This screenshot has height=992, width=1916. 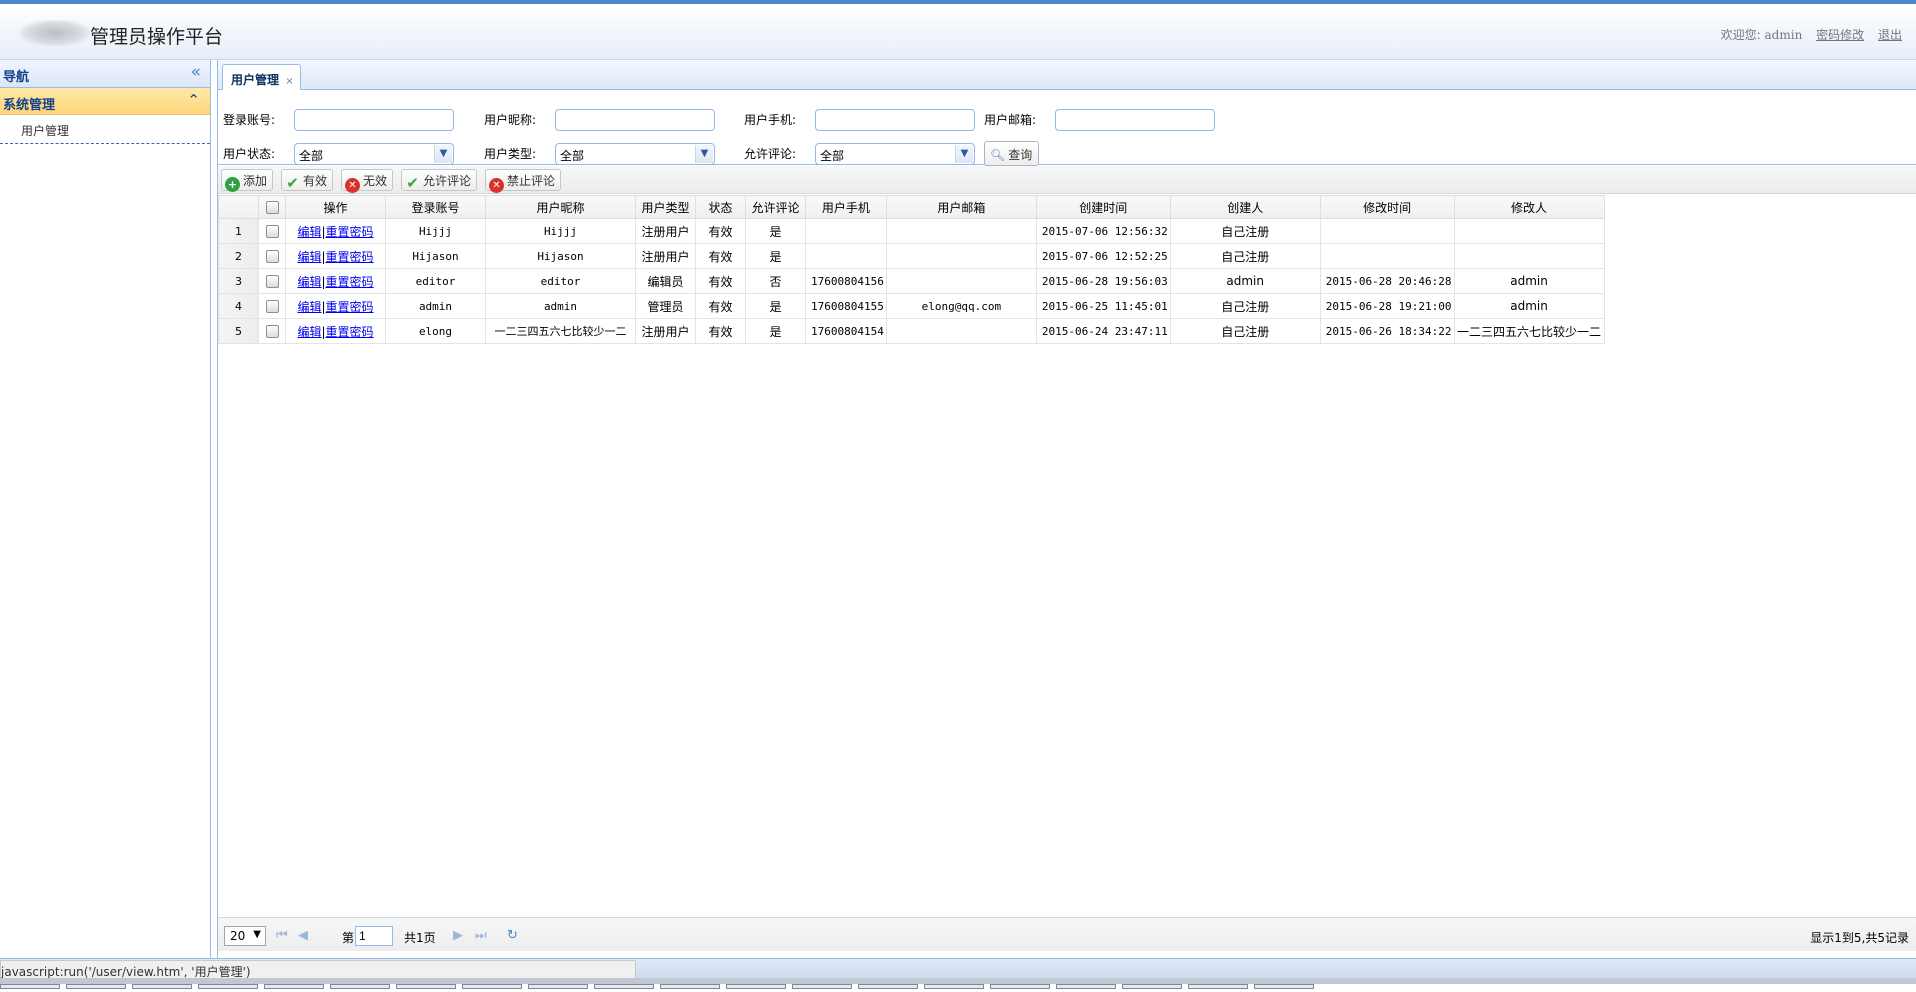 I want to click on column-header: 状态, so click(x=720, y=207).